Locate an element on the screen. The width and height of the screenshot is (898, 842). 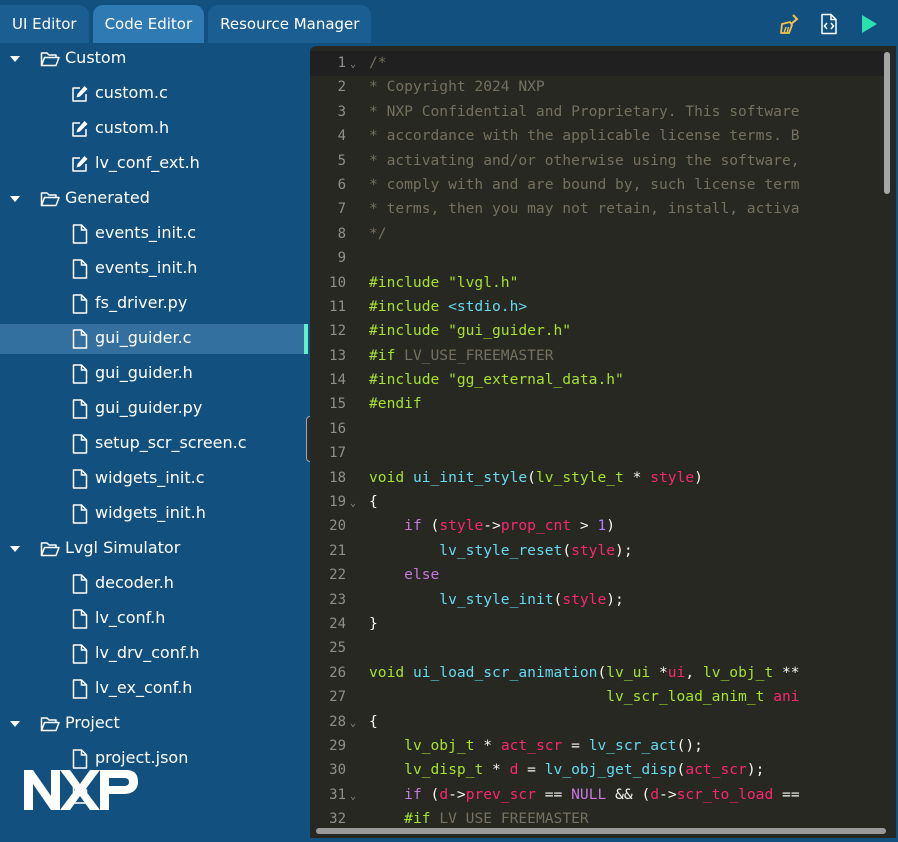
code-token: #if is located at coordinates (422, 819).